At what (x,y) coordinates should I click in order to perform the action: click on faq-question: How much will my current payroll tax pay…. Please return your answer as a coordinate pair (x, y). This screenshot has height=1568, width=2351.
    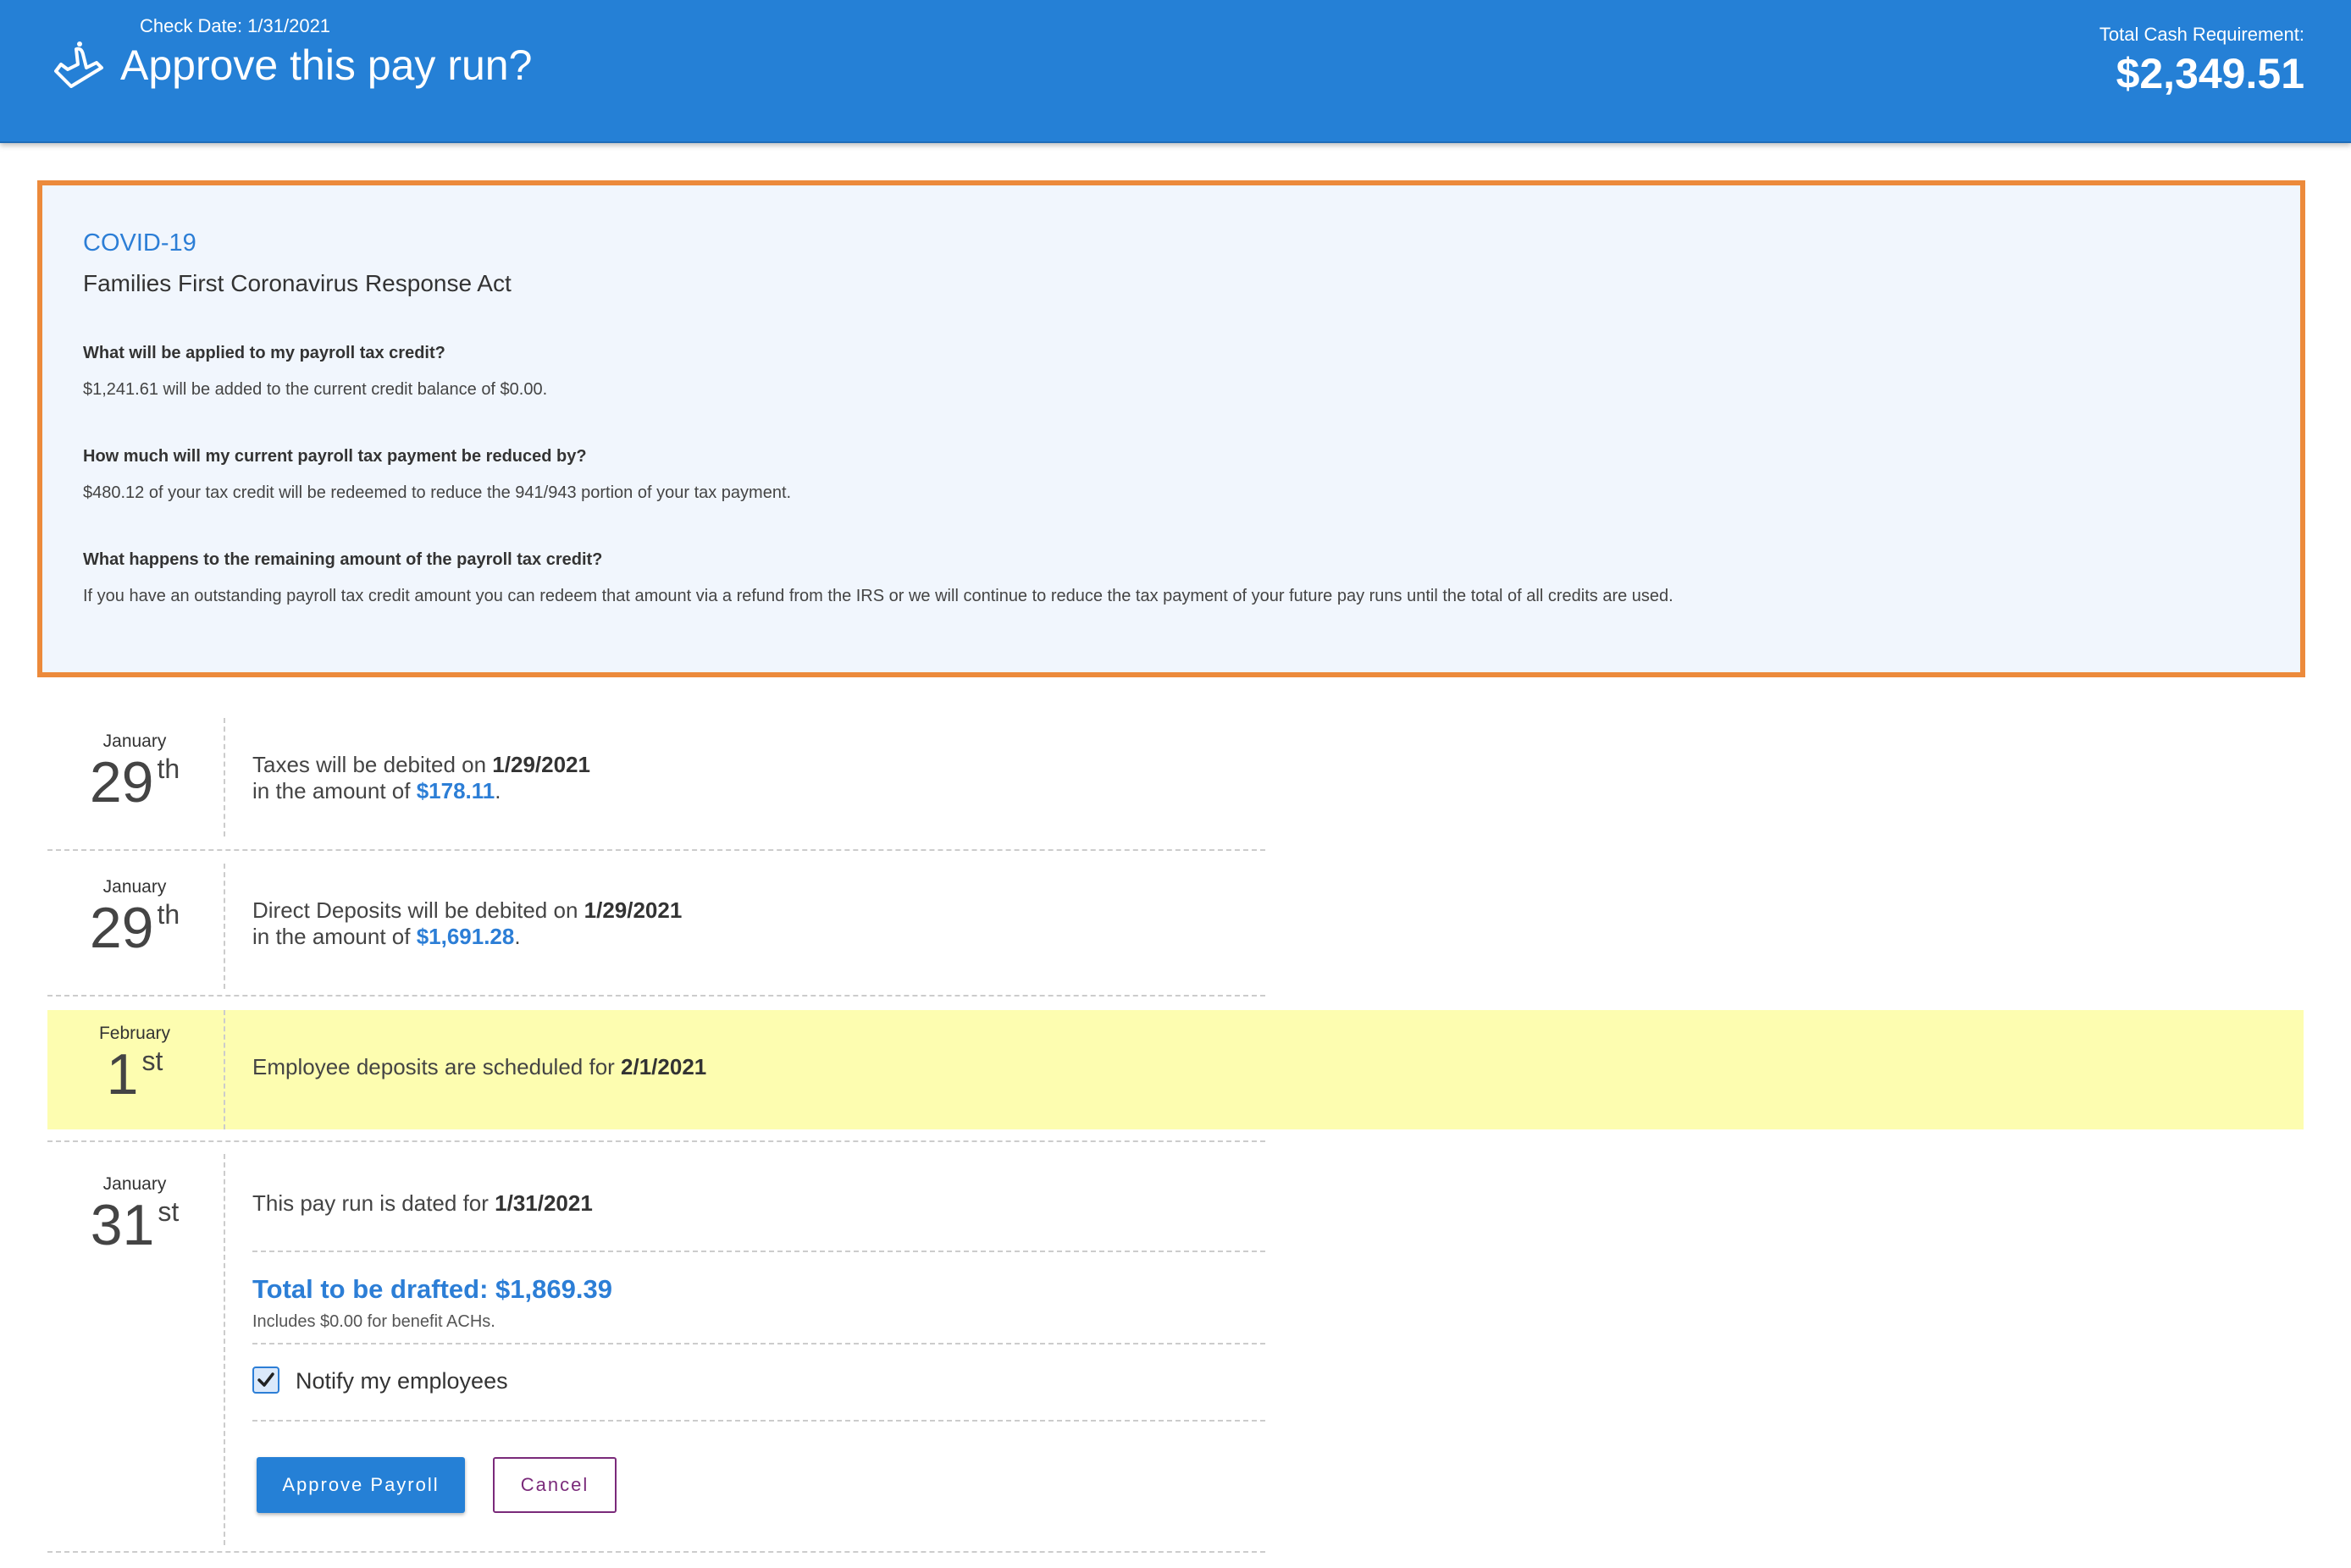
    Looking at the image, I should click on (335, 456).